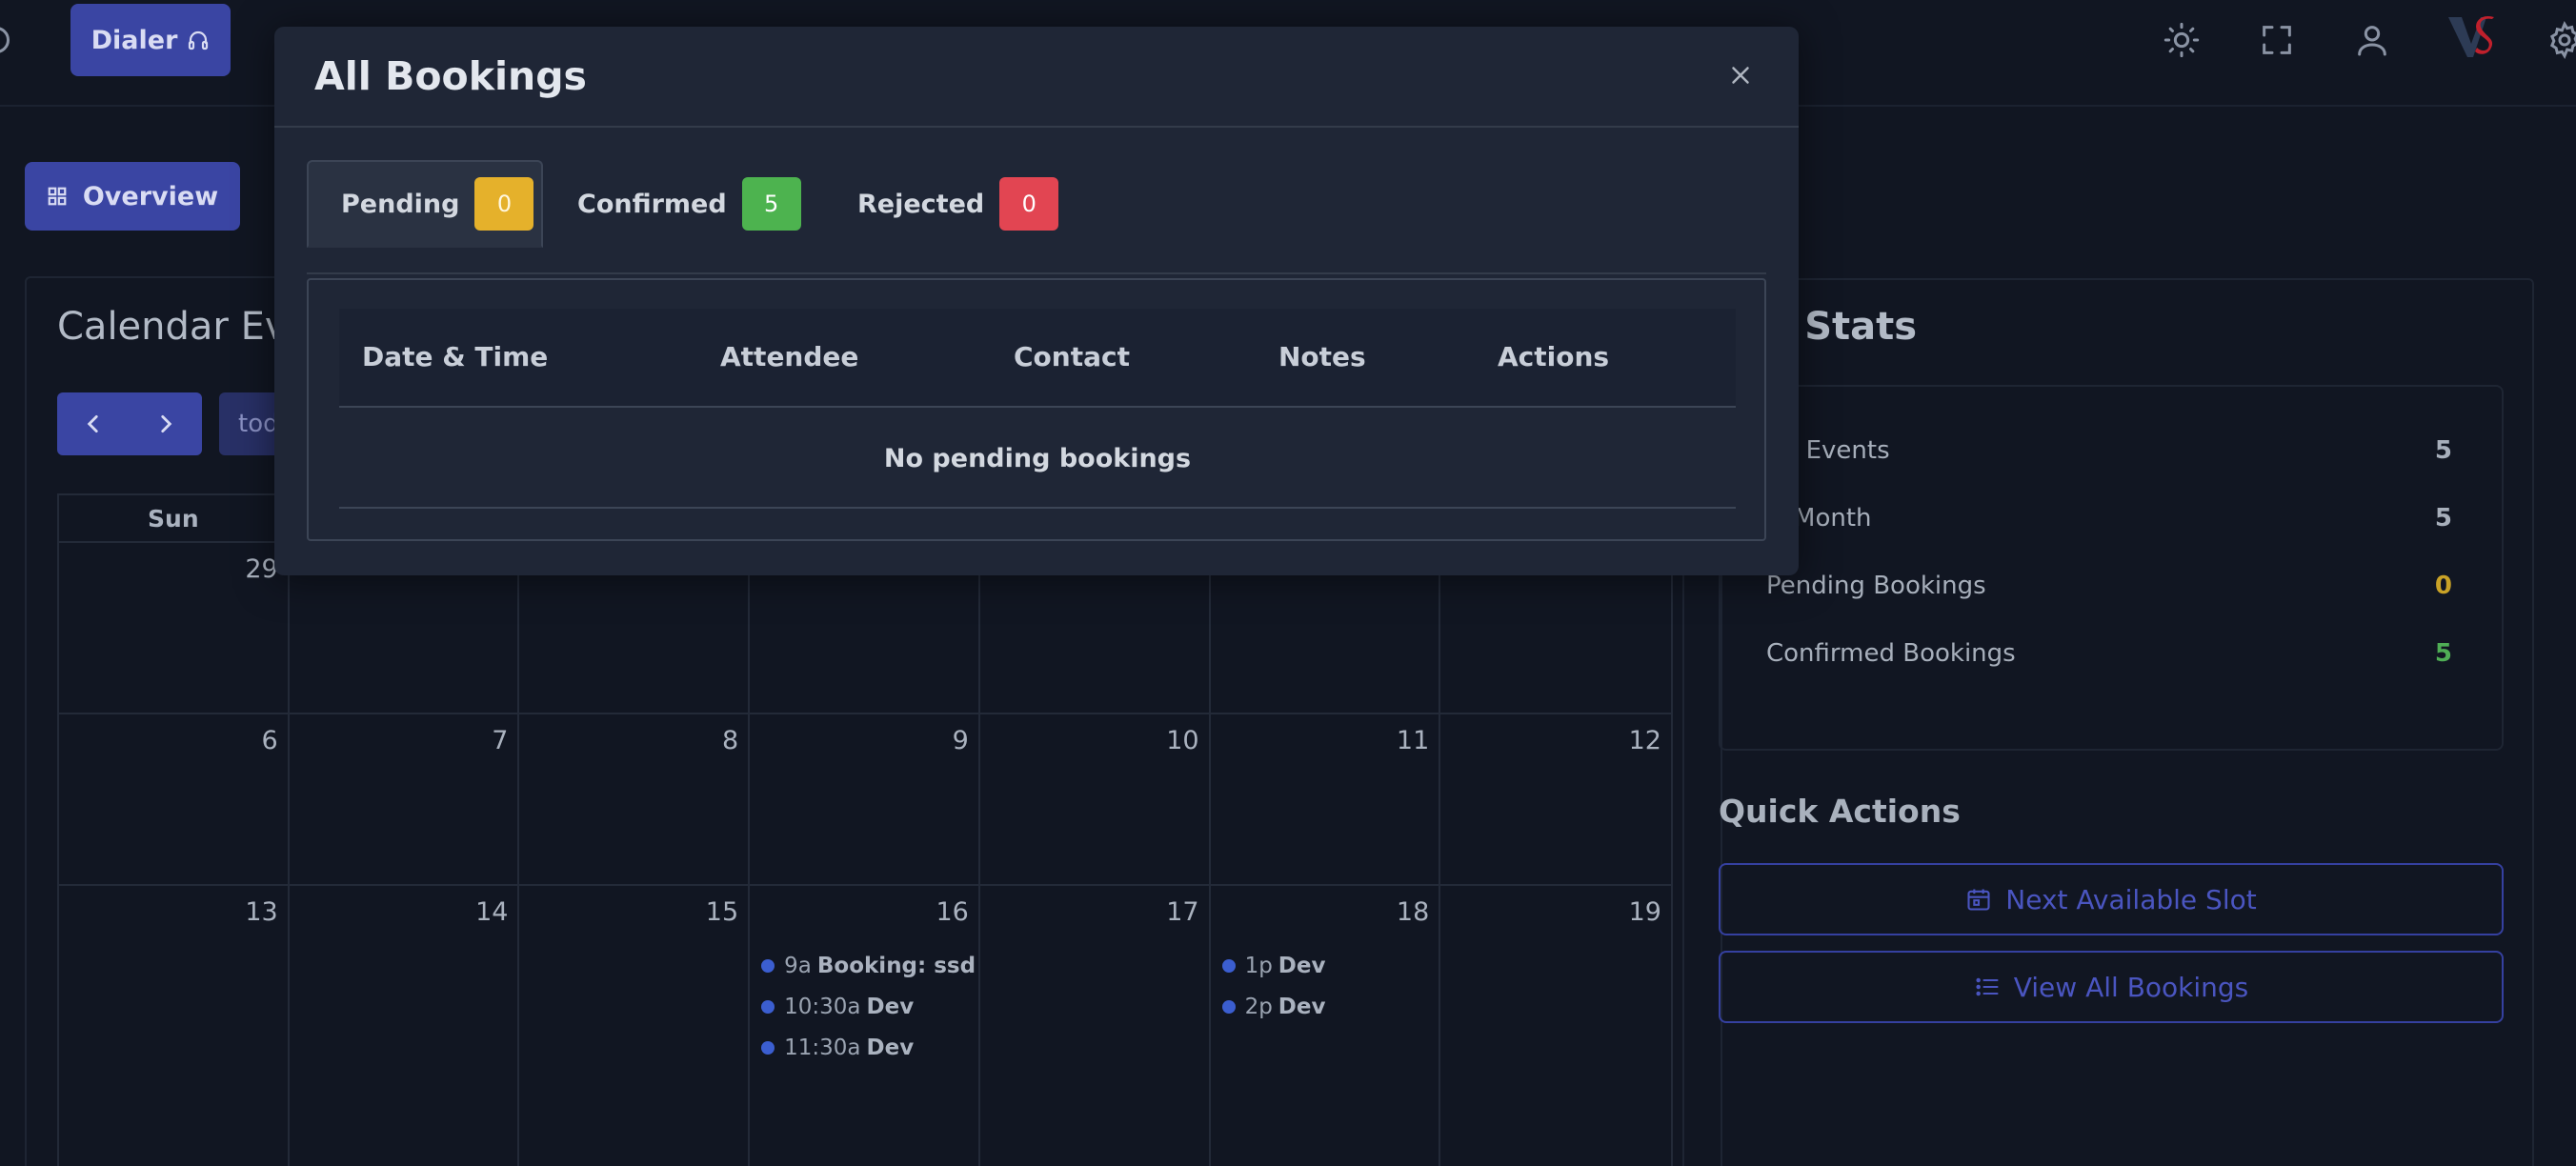  I want to click on calendar-day: 19, so click(1555, 1026).